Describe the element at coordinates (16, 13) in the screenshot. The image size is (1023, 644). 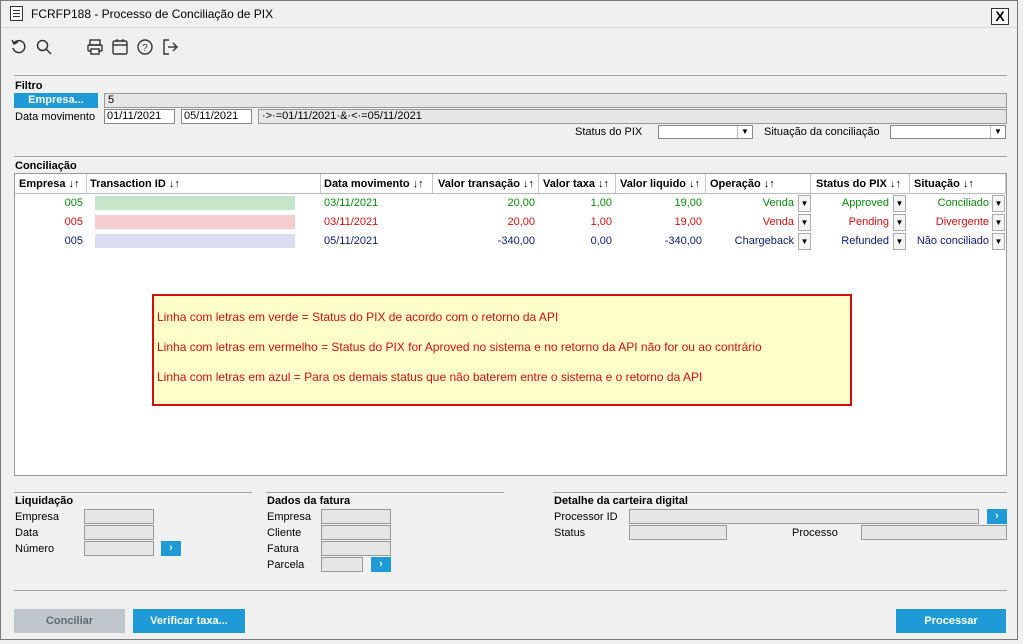
I see `document-icon` at that location.